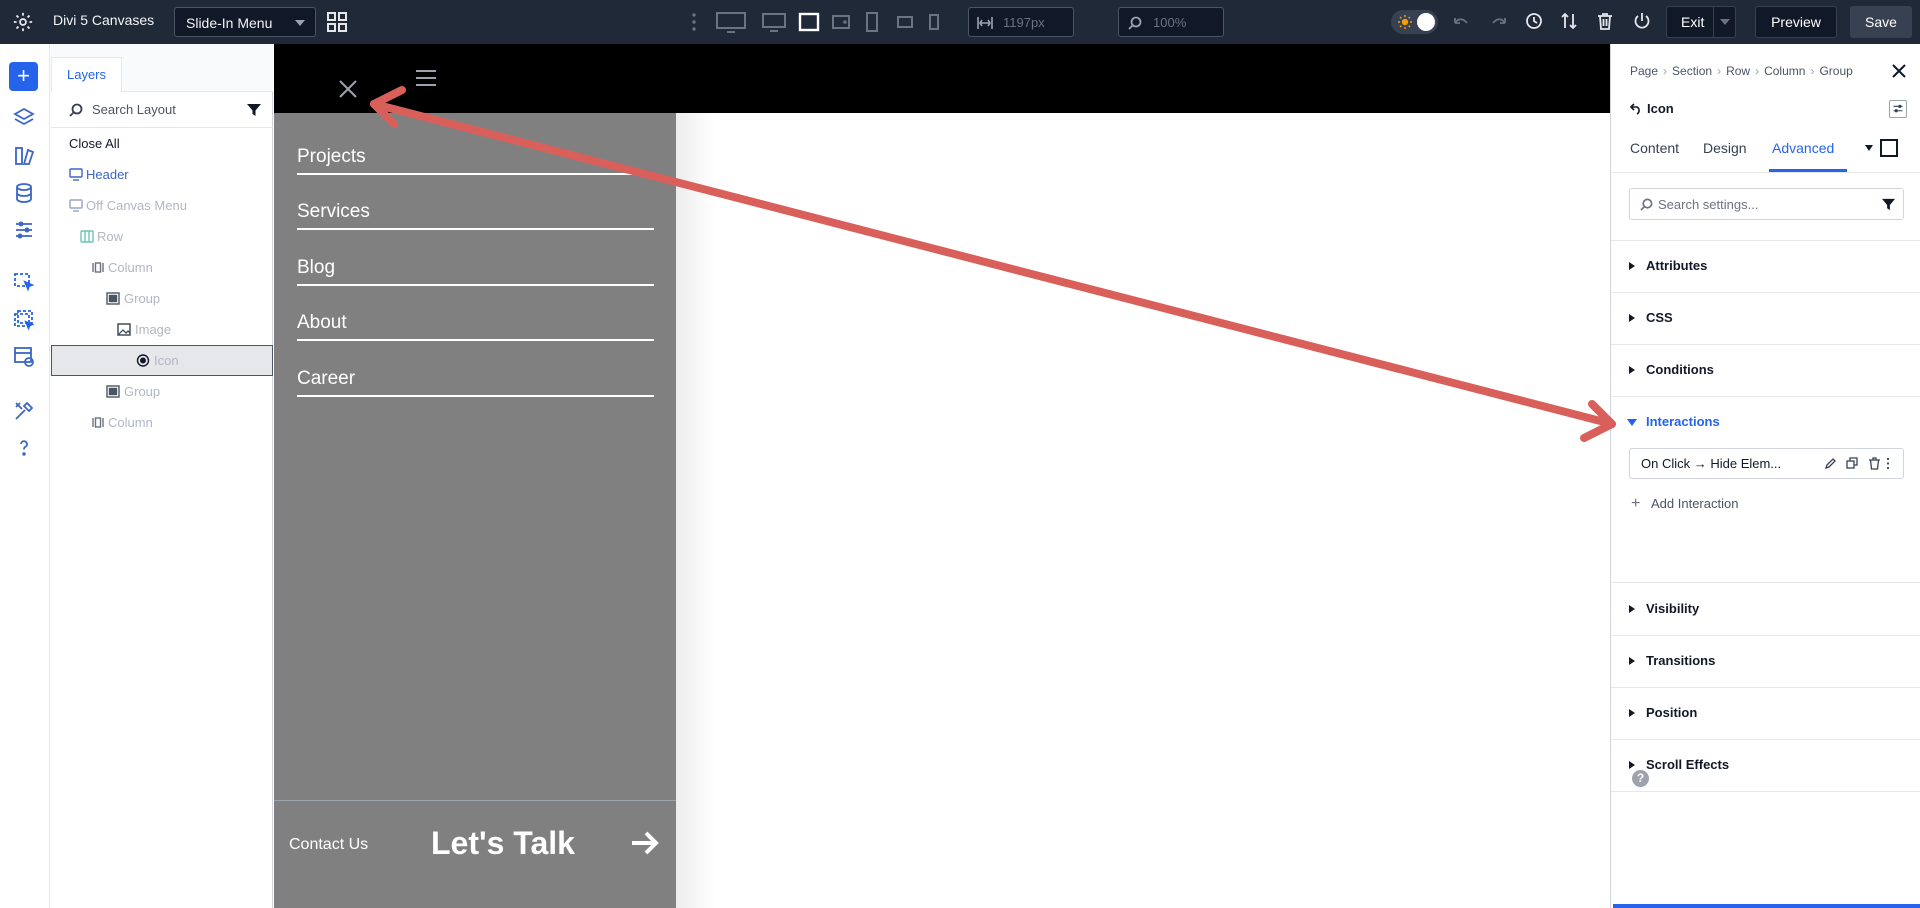 The image size is (1920, 908). What do you see at coordinates (1701, 22) in the screenshot?
I see `exit-button: Exit` at bounding box center [1701, 22].